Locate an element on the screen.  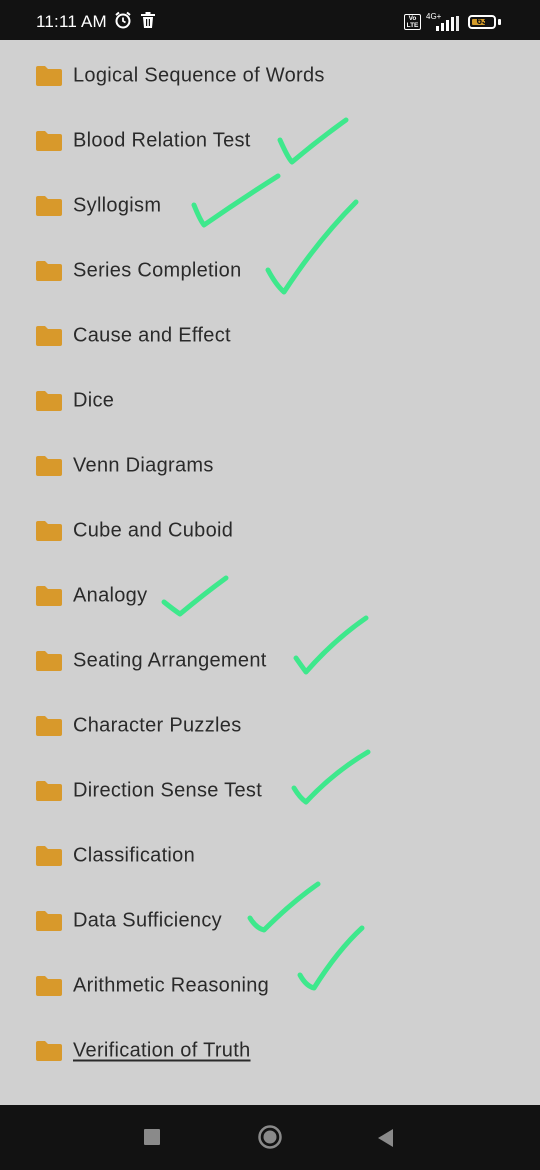
list-item-label: Seating Arrangement is located at coordinates (170, 660).